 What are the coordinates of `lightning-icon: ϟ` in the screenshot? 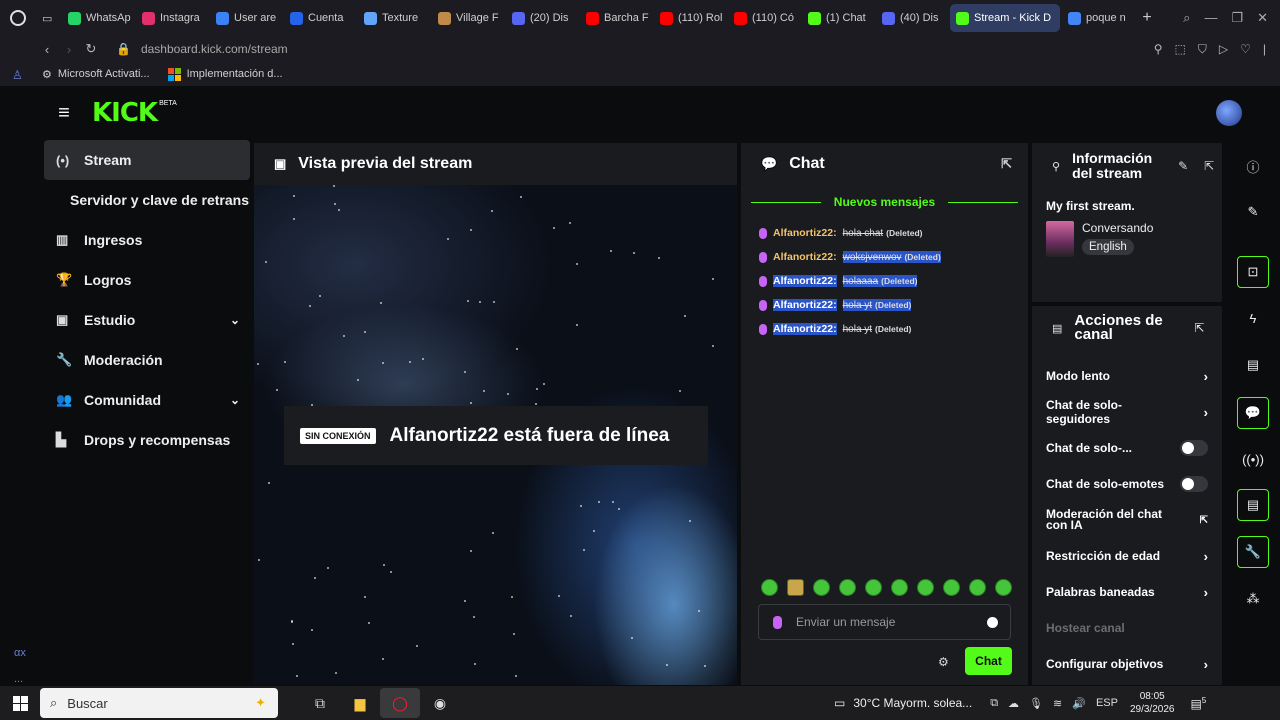 It's located at (1253, 318).